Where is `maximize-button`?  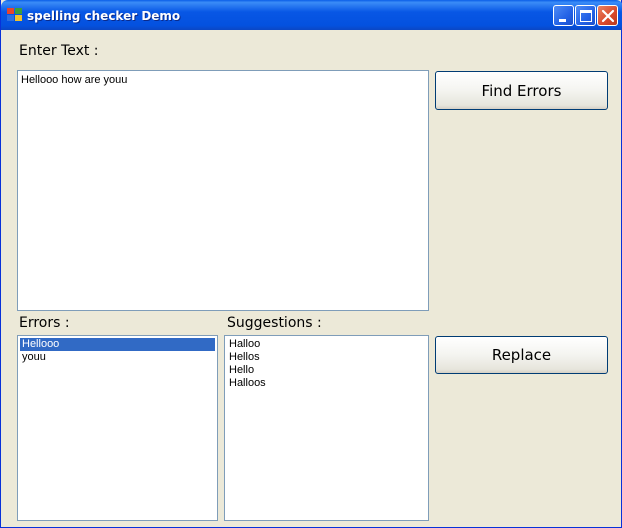 maximize-button is located at coordinates (585, 15).